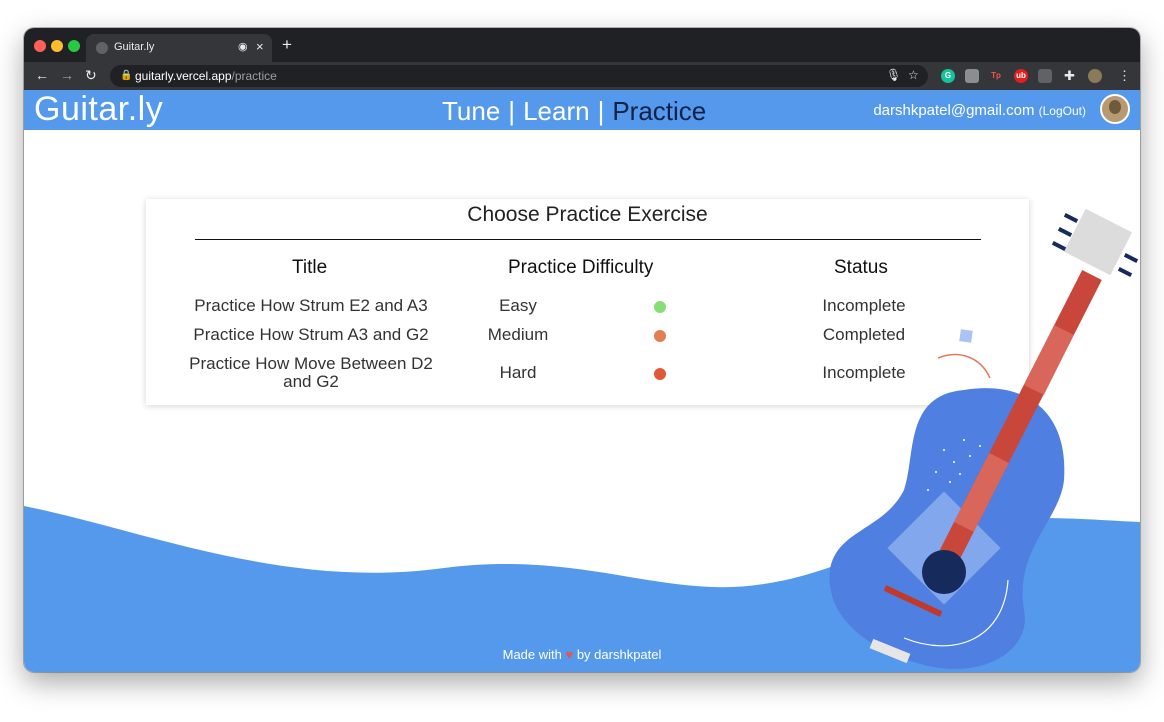 This screenshot has height=722, width=1164. Describe the element at coordinates (1045, 76) in the screenshot. I see `extension-copy-icon` at that location.